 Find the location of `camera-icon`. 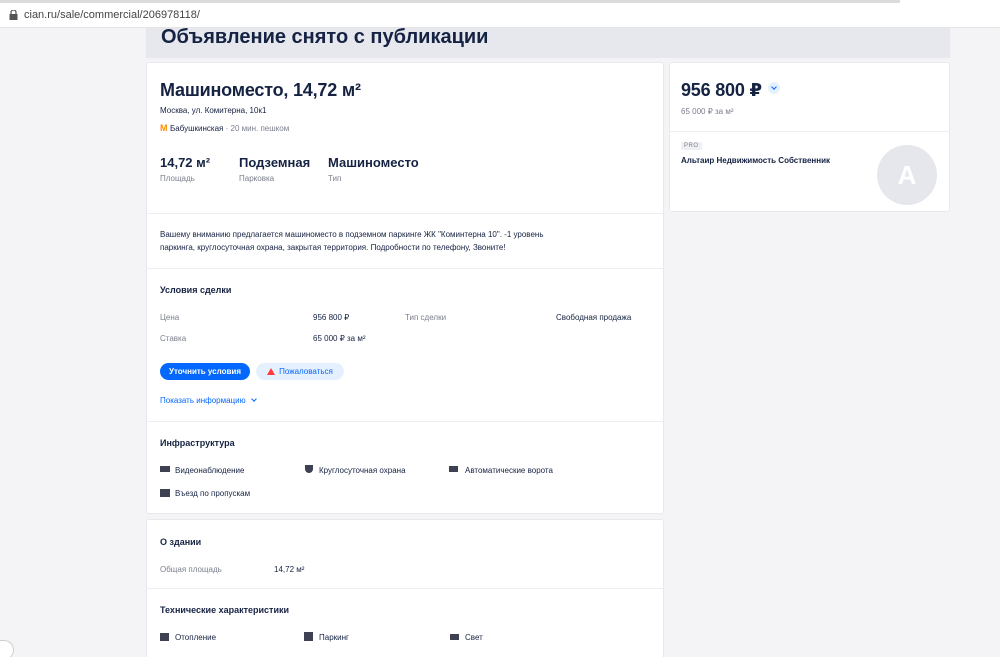

camera-icon is located at coordinates (165, 469).